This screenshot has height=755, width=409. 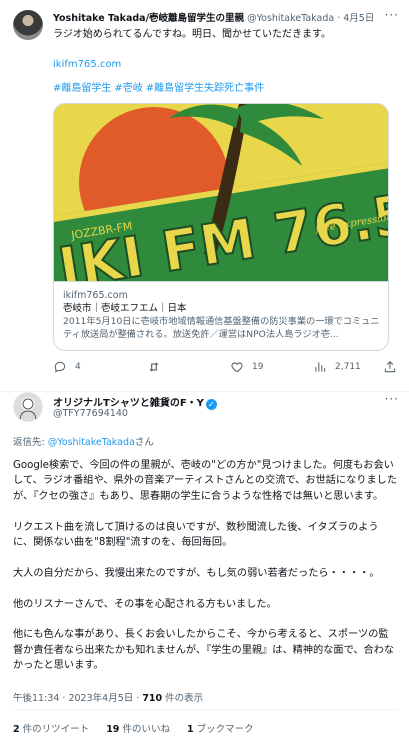 What do you see at coordinates (390, 367) in the screenshot?
I see `share-icon` at bounding box center [390, 367].